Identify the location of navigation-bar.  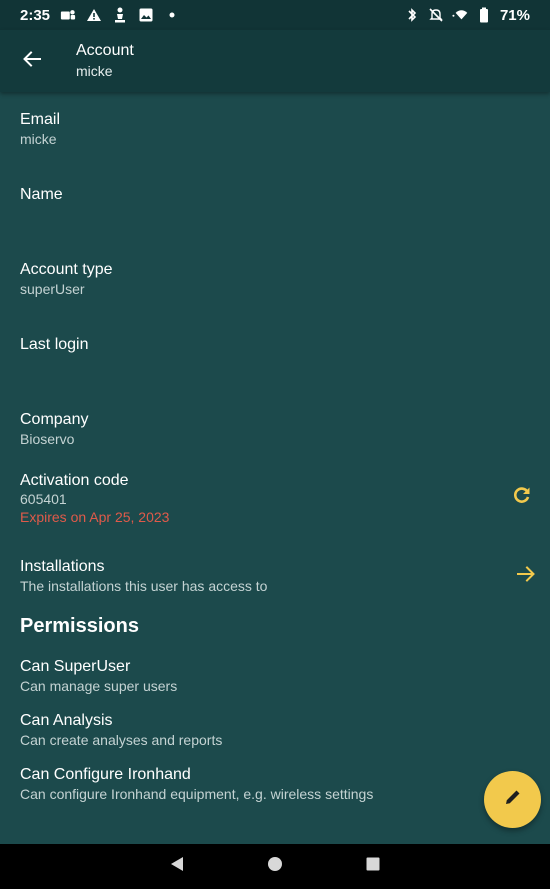
(275, 866).